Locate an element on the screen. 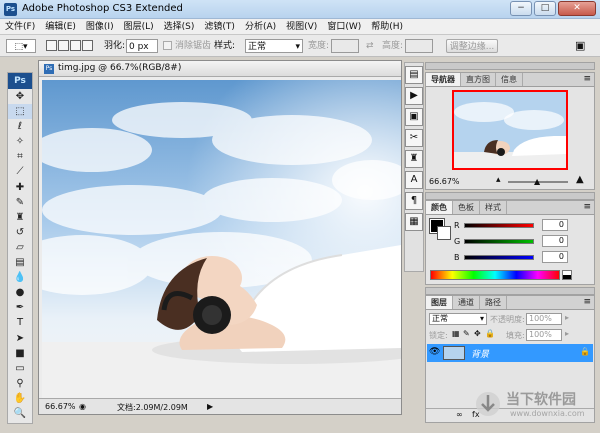  menu-edit: 编辑(E) is located at coordinates (60, 26).